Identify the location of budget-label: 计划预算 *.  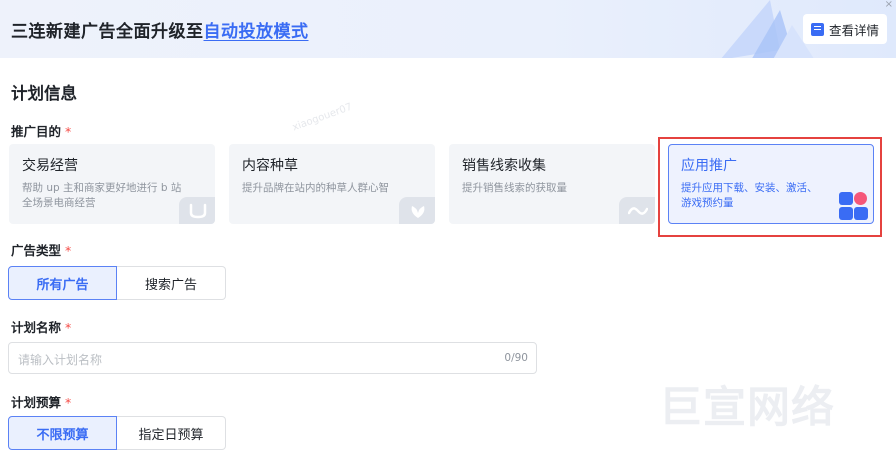
(41, 401).